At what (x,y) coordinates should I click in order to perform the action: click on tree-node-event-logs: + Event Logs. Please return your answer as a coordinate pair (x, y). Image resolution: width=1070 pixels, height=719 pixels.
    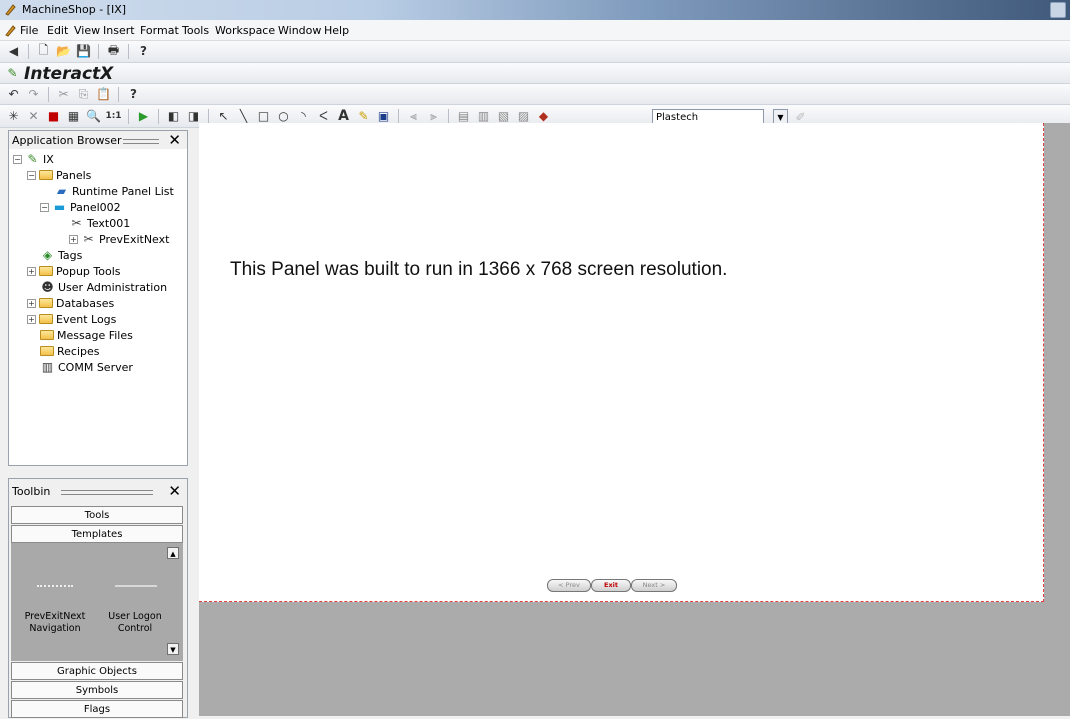
    Looking at the image, I should click on (71, 319).